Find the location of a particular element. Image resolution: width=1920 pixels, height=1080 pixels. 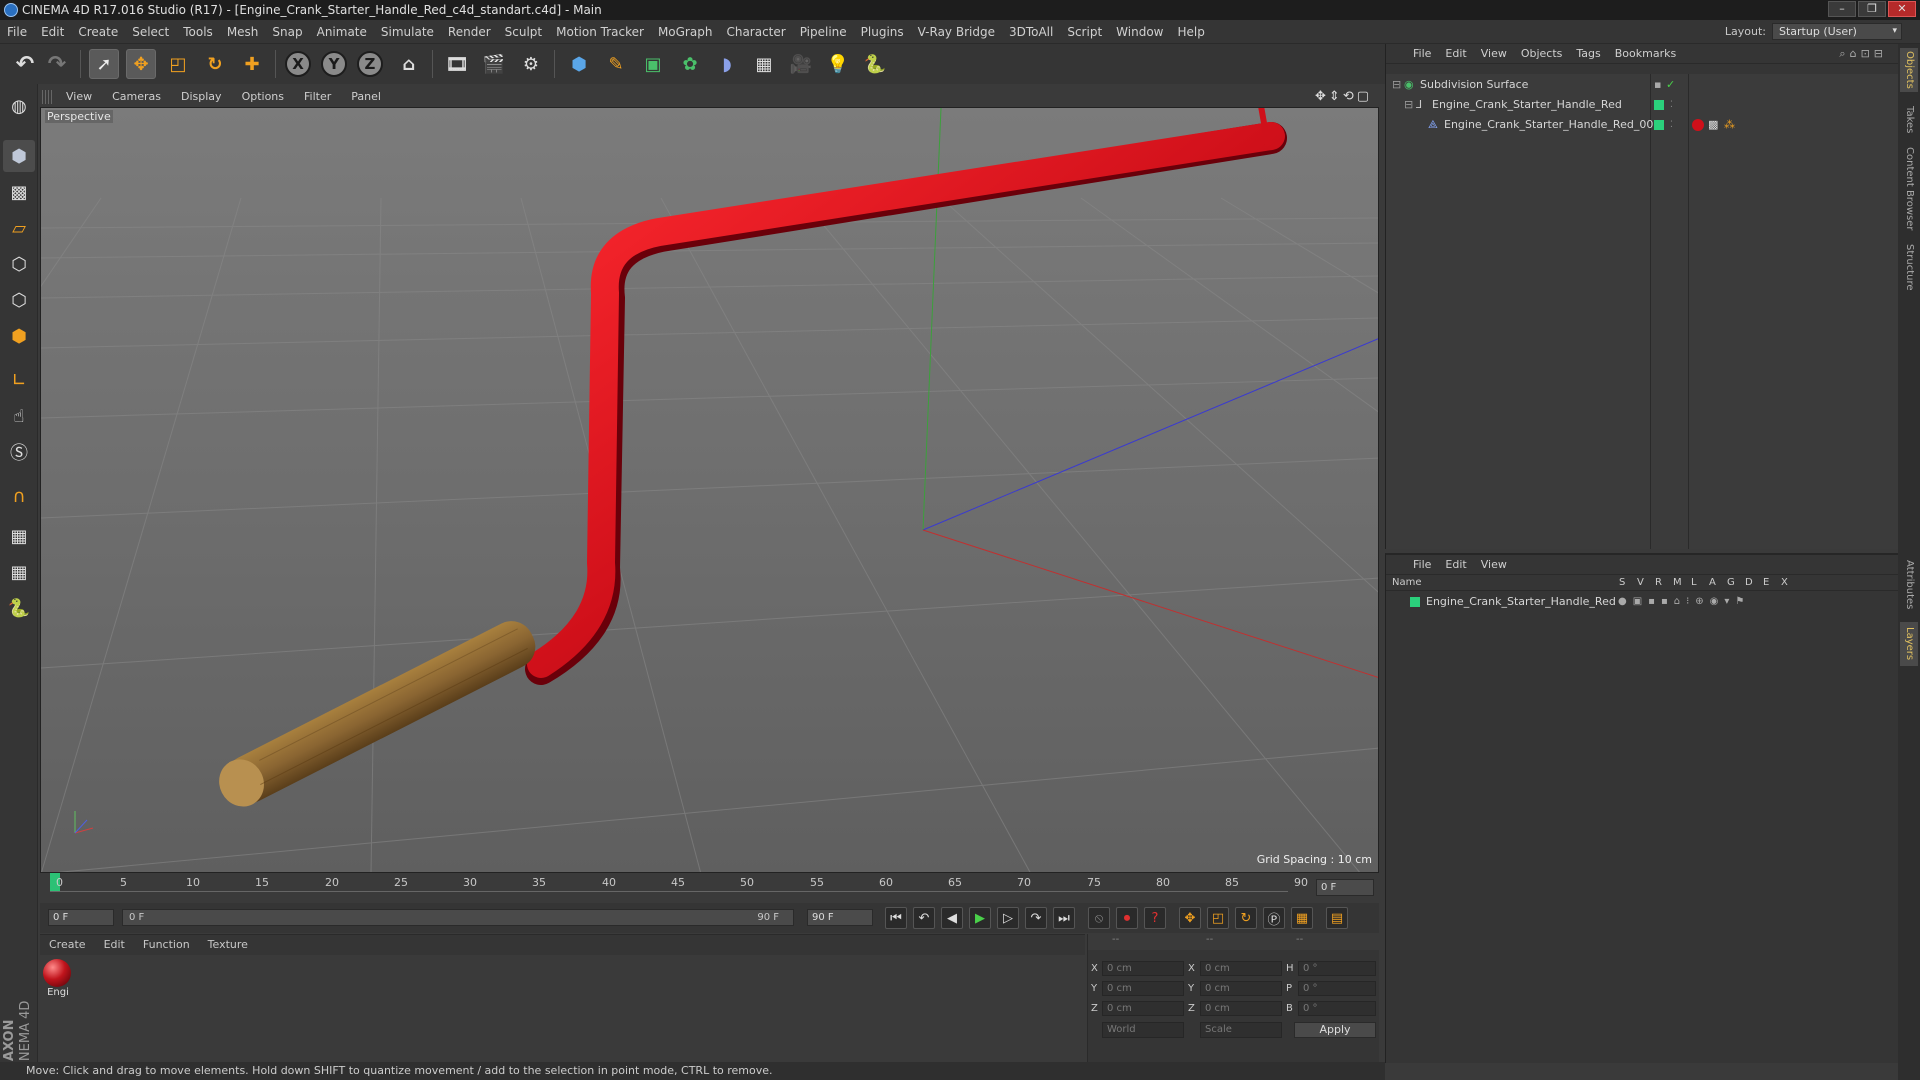

recent-tool-icon: ✚ is located at coordinates (252, 64).